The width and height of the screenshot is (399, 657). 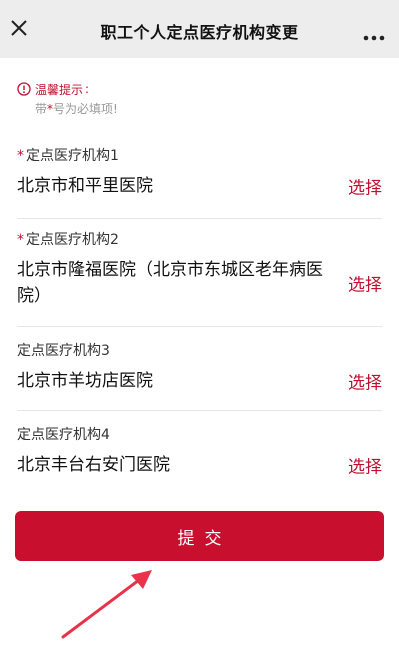 What do you see at coordinates (59, 89) in the screenshot?
I see `tips-title: 温馨提示` at bounding box center [59, 89].